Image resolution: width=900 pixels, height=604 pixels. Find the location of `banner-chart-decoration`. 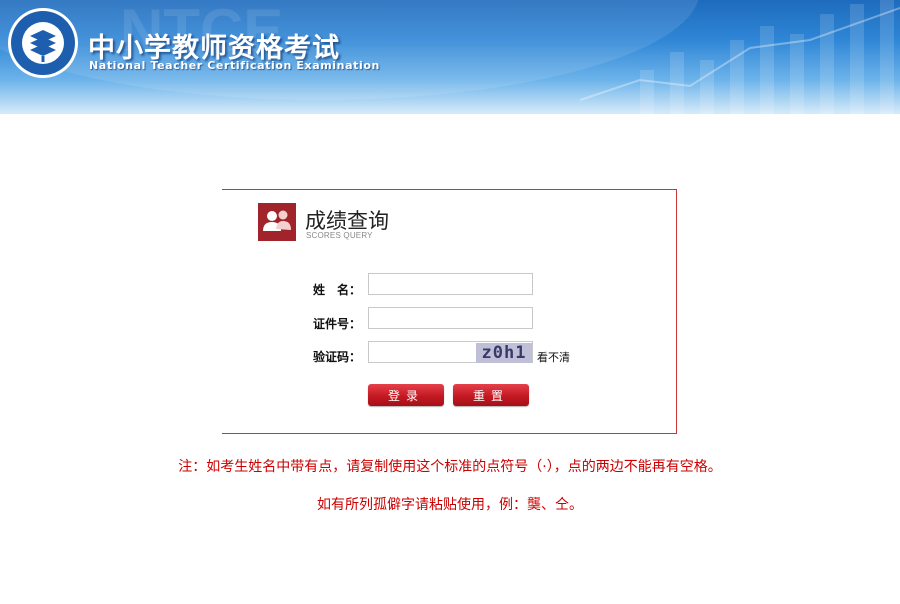

banner-chart-decoration is located at coordinates (740, 57).